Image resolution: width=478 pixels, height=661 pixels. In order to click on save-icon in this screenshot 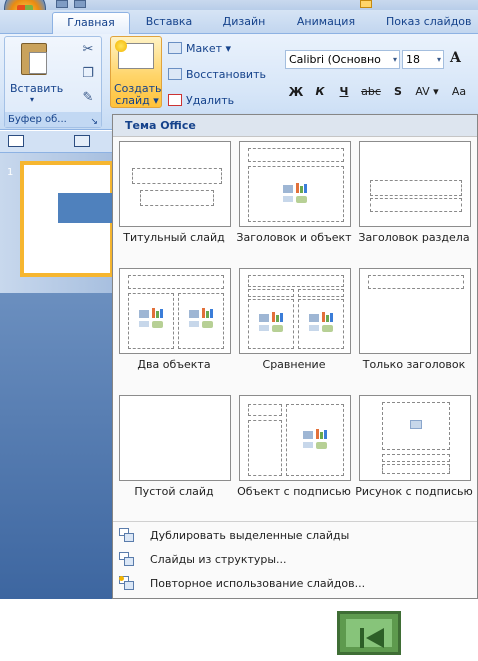, I will do `click(62, 4)`.